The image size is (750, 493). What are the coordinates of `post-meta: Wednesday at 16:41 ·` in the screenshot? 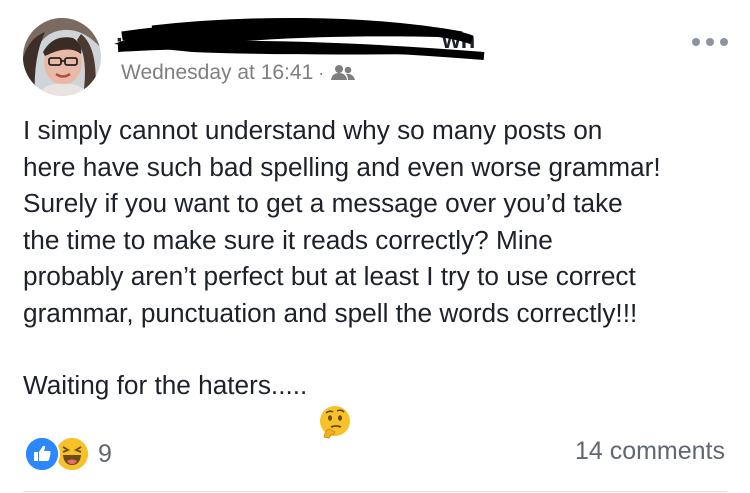 It's located at (238, 73).